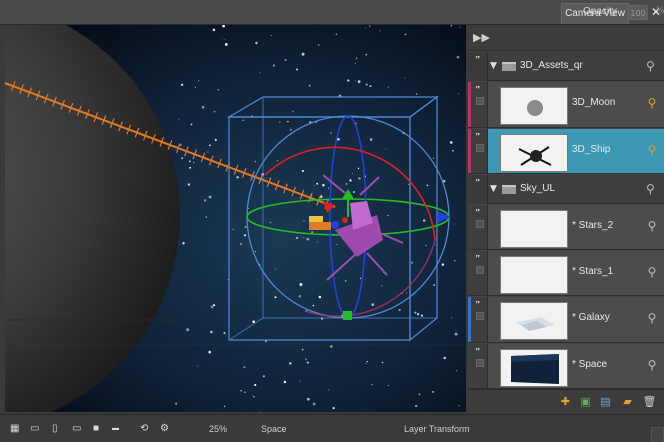 The image size is (664, 442). I want to click on view-tab-bar: Camera View + ✕, so click(332, 12).